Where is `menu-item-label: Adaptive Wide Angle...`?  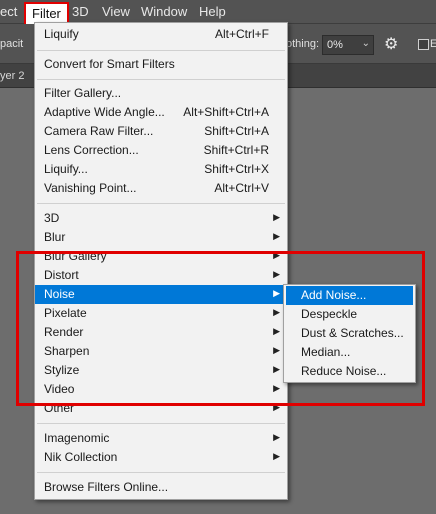 menu-item-label: Adaptive Wide Angle... is located at coordinates (104, 112).